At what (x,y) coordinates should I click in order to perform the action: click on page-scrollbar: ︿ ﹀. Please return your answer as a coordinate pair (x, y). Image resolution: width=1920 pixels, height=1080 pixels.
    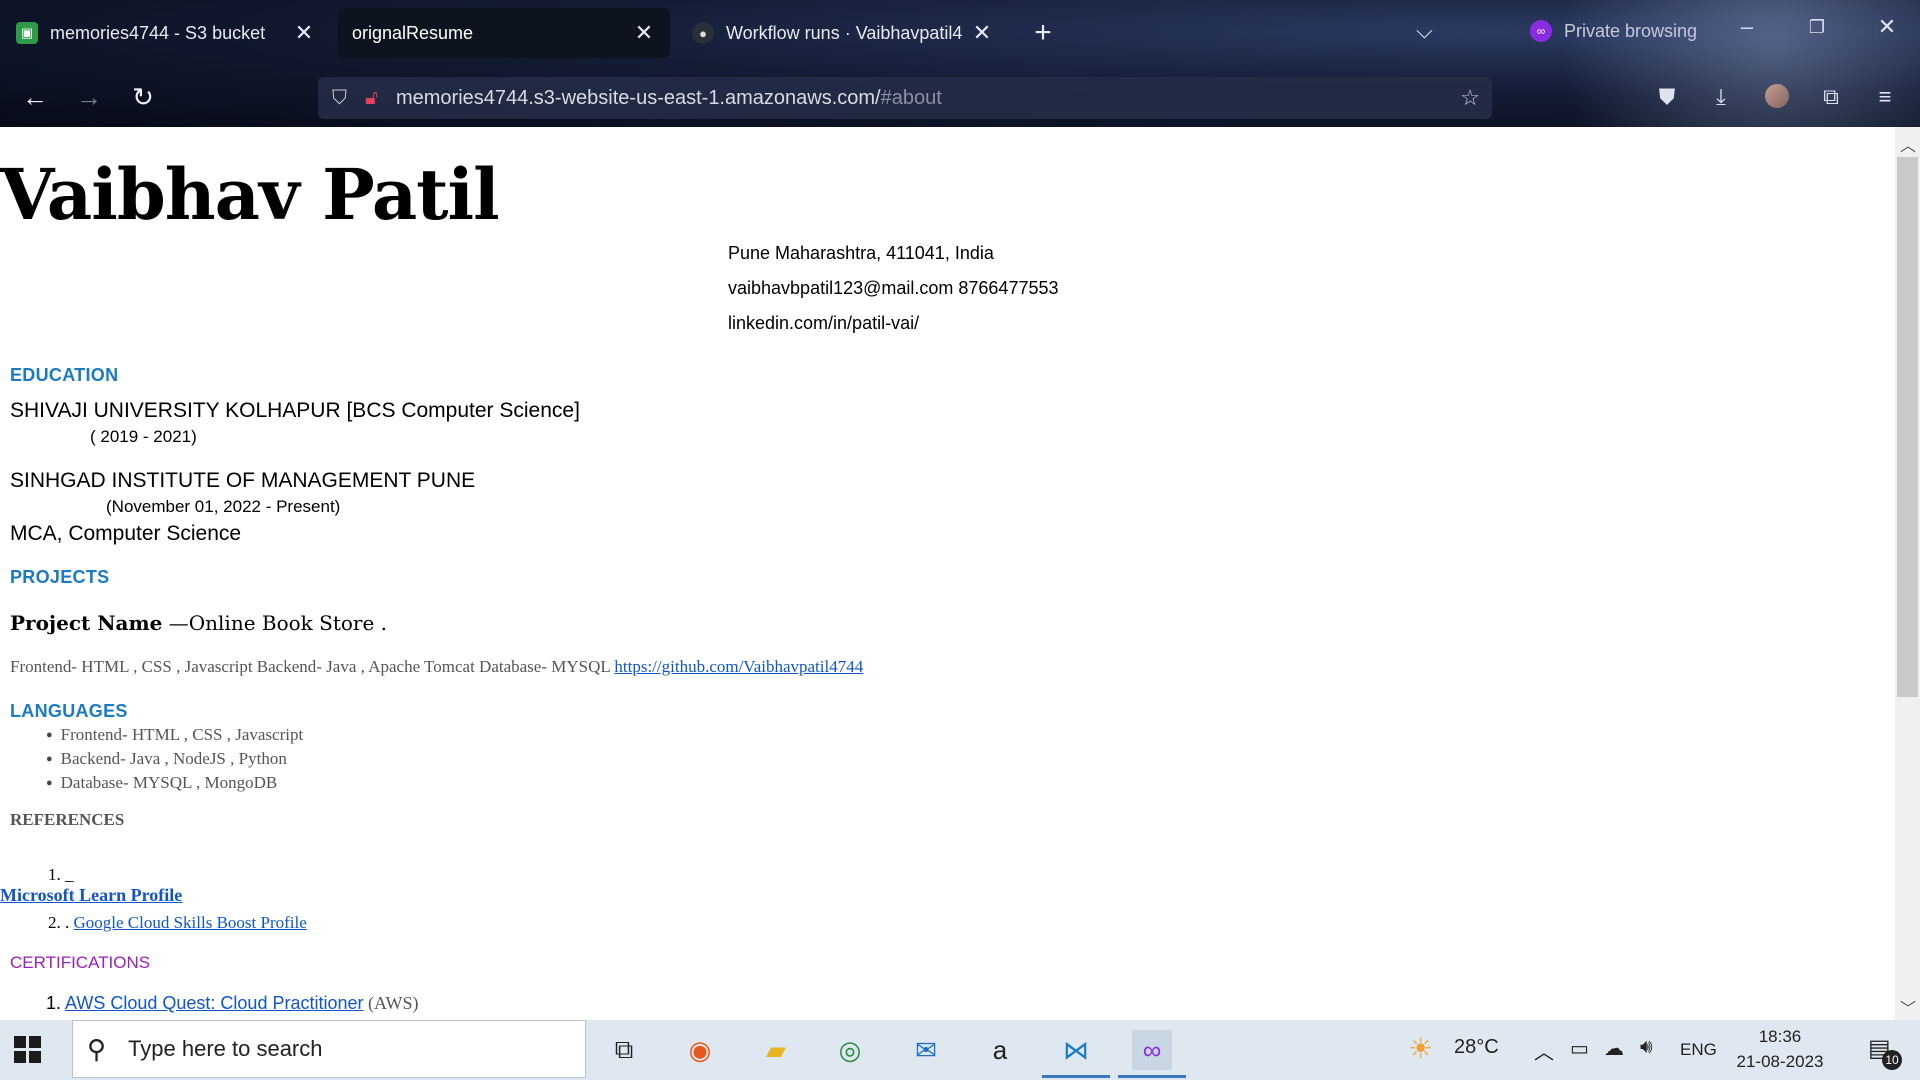
    Looking at the image, I should click on (1907, 573).